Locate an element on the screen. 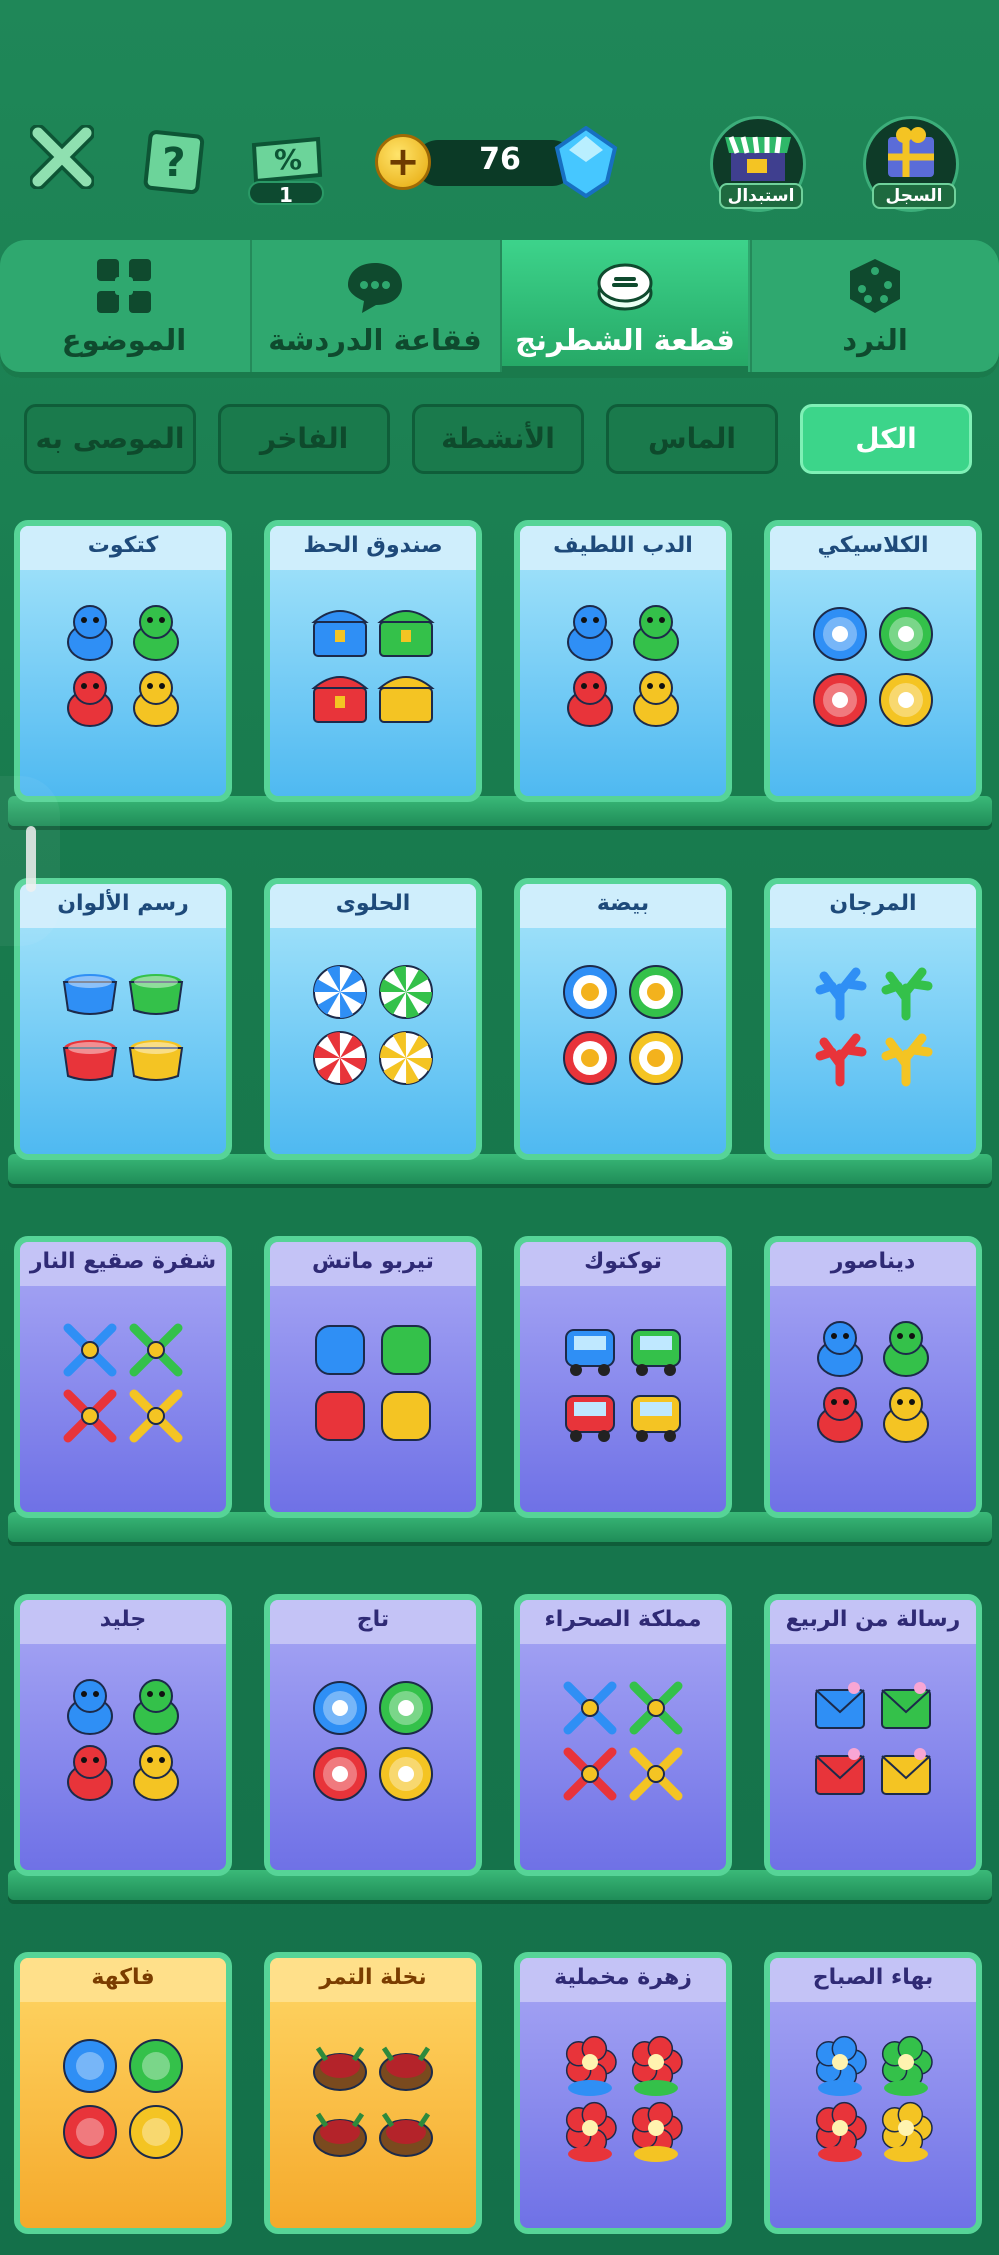 This screenshot has width=999, height=2255. filter-diamond: الماس is located at coordinates (692, 439).